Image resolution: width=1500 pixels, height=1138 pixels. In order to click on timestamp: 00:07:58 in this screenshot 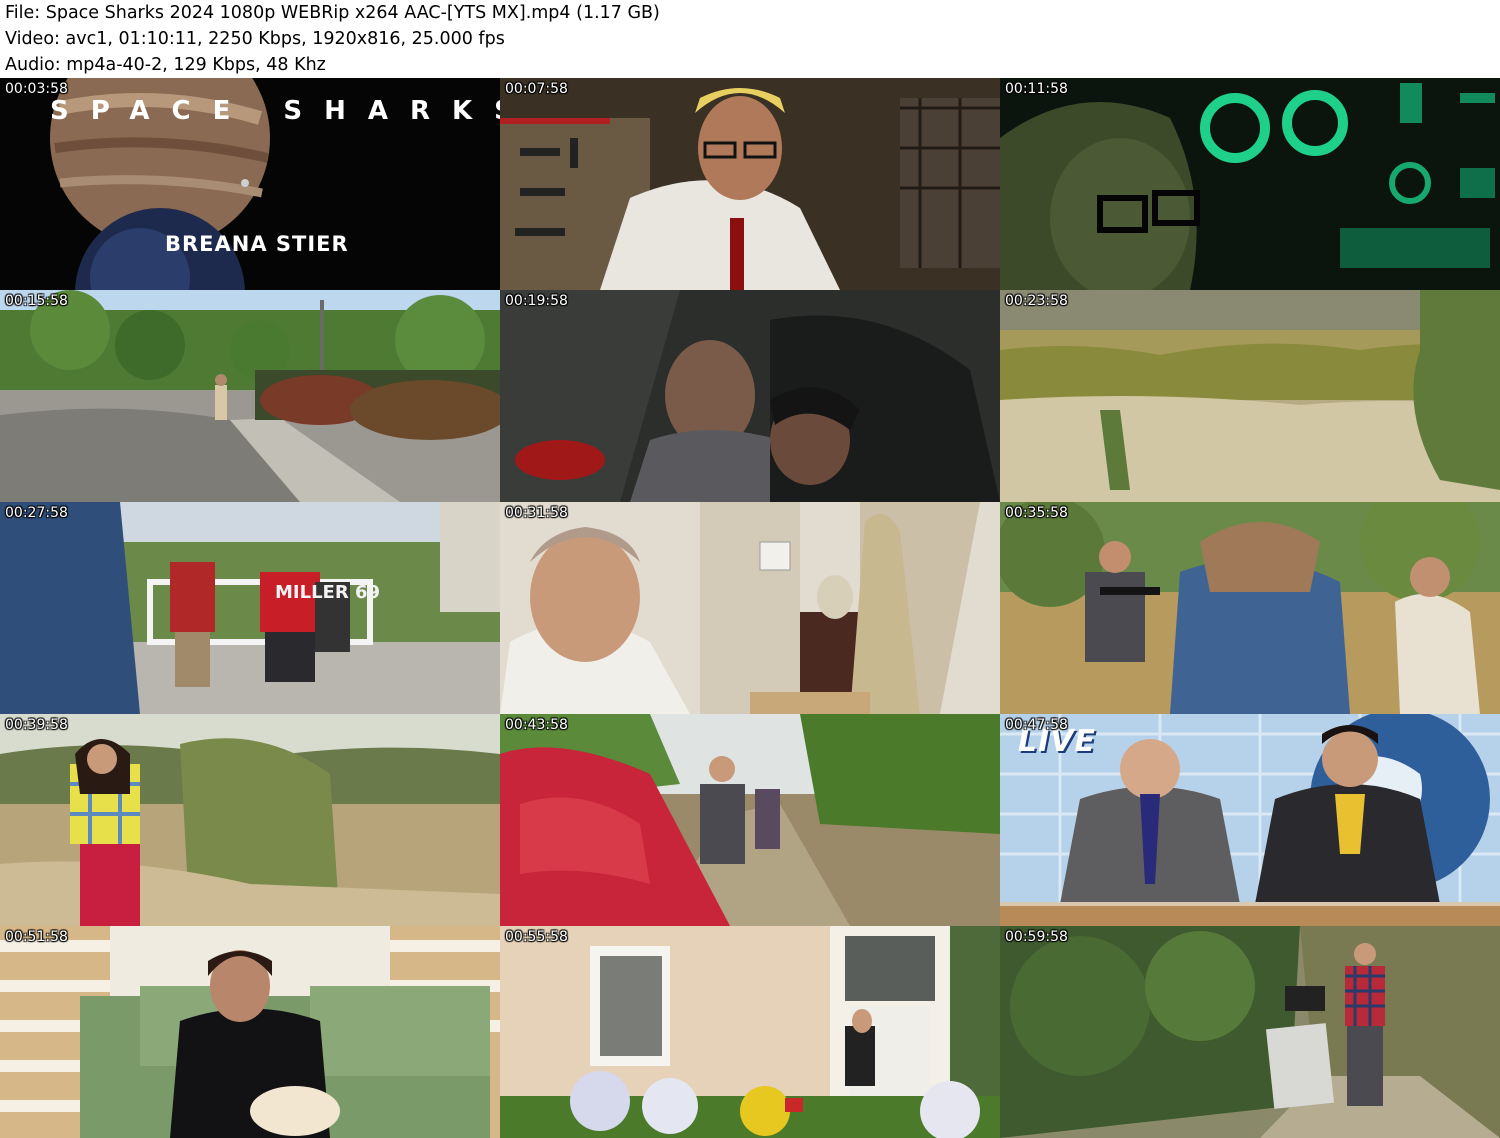, I will do `click(536, 89)`.